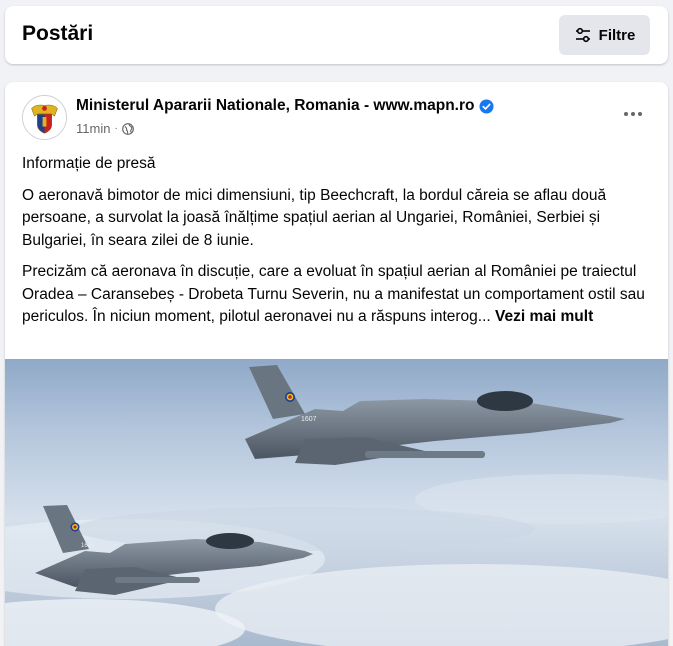  Describe the element at coordinates (309, 419) in the screenshot. I see `tail-number: 1607` at that location.